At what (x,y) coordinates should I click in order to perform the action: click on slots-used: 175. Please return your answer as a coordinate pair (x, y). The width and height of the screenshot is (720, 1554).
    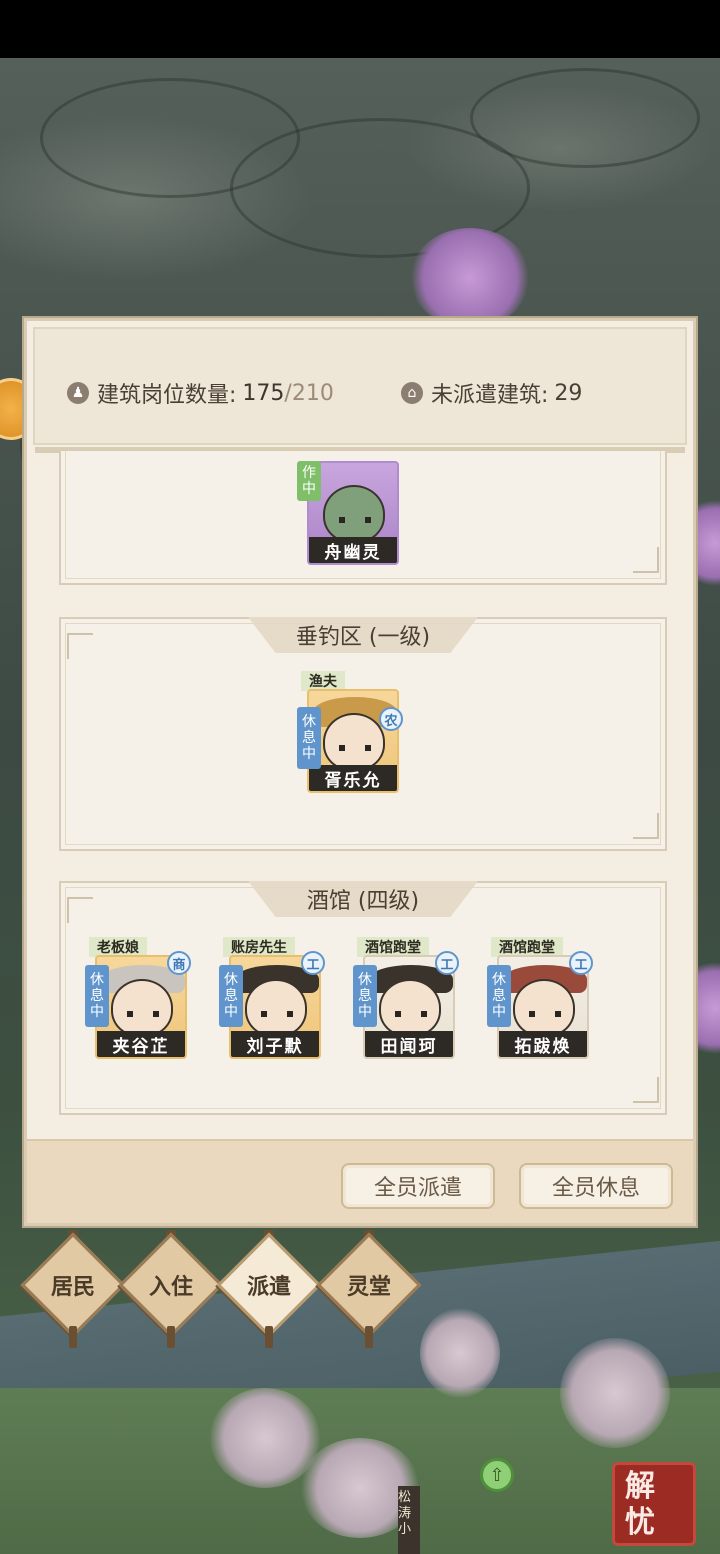
    Looking at the image, I should click on (263, 393).